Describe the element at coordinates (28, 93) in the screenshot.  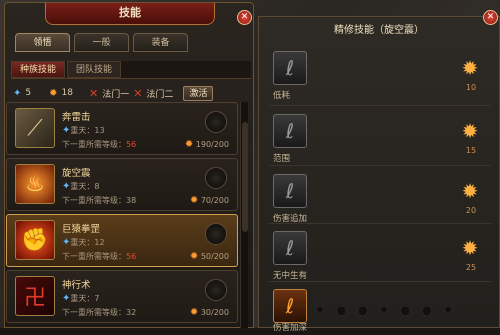
I see `blue-points: 5` at that location.